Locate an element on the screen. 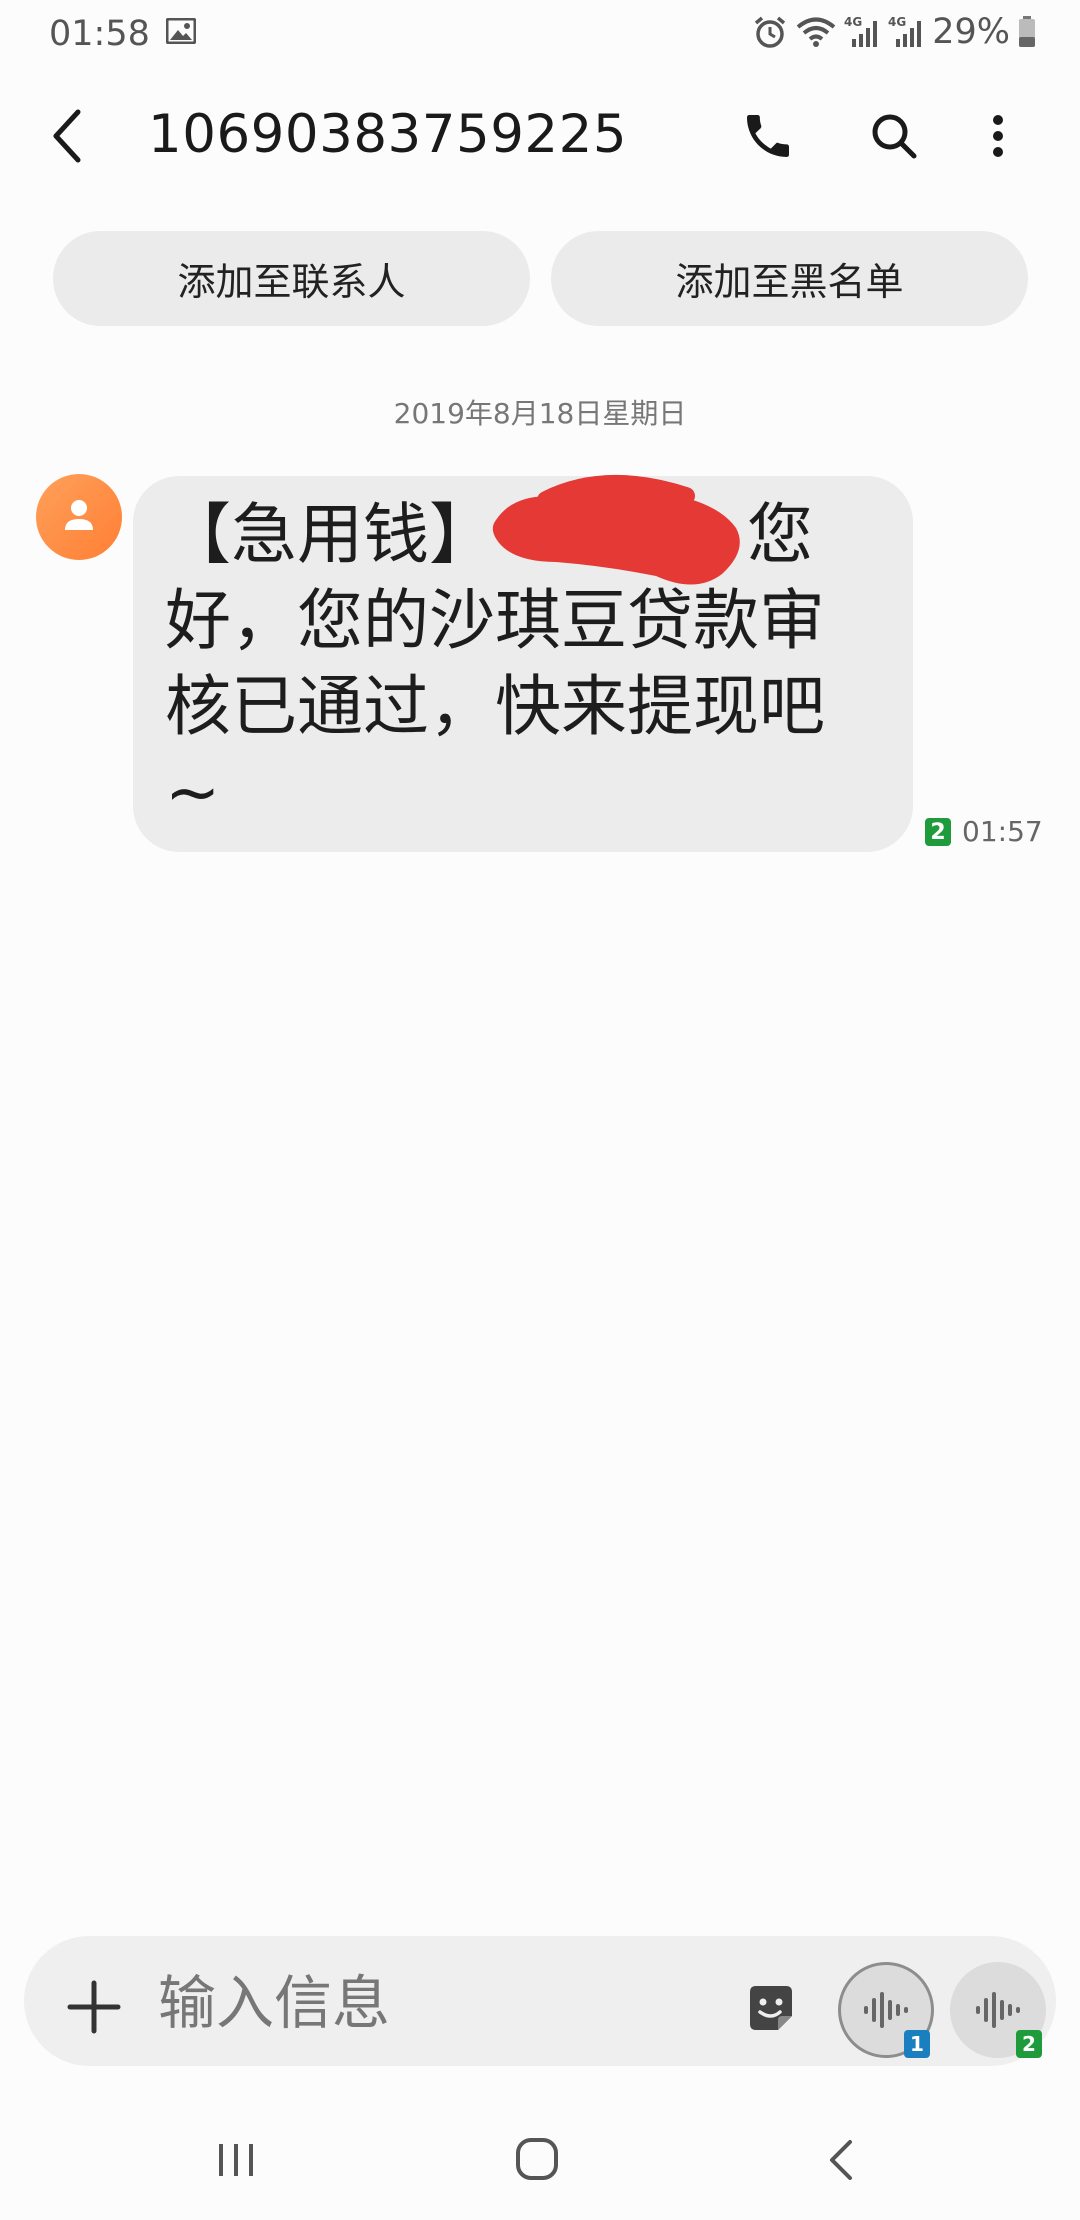 This screenshot has height=2220, width=1080. add-to-blocklist-button: 添加至黑名单 is located at coordinates (789, 278).